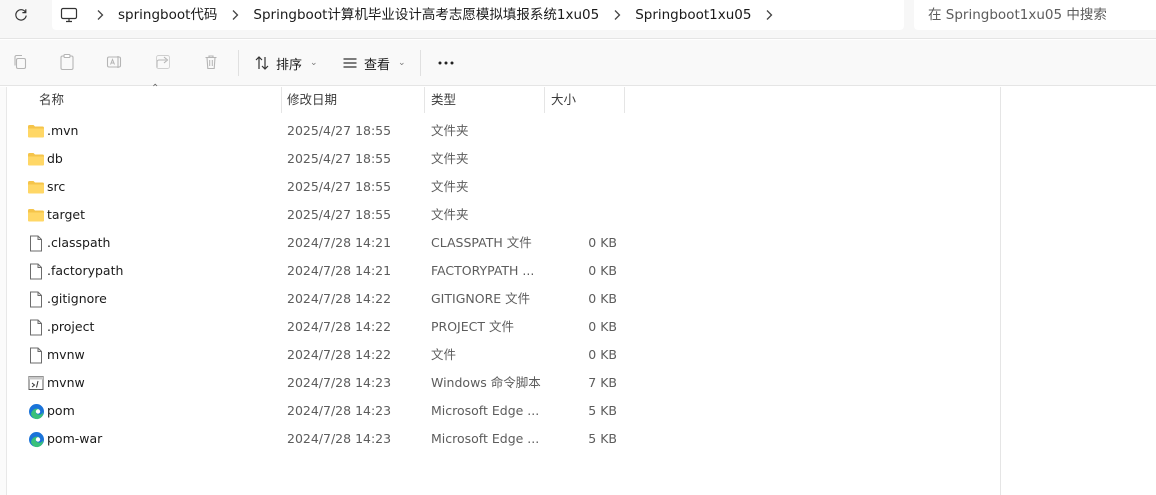 Image resolution: width=1156 pixels, height=495 pixels. I want to click on file-type: Windows 命令脚本, so click(486, 382).